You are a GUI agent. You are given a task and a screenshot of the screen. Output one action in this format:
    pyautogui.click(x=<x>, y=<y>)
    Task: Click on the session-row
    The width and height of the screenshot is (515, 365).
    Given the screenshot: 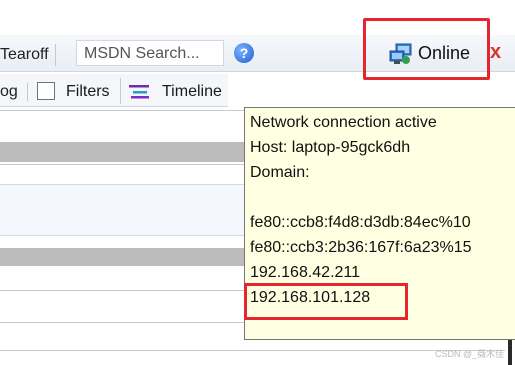 What is the action you would take?
    pyautogui.click(x=124, y=210)
    